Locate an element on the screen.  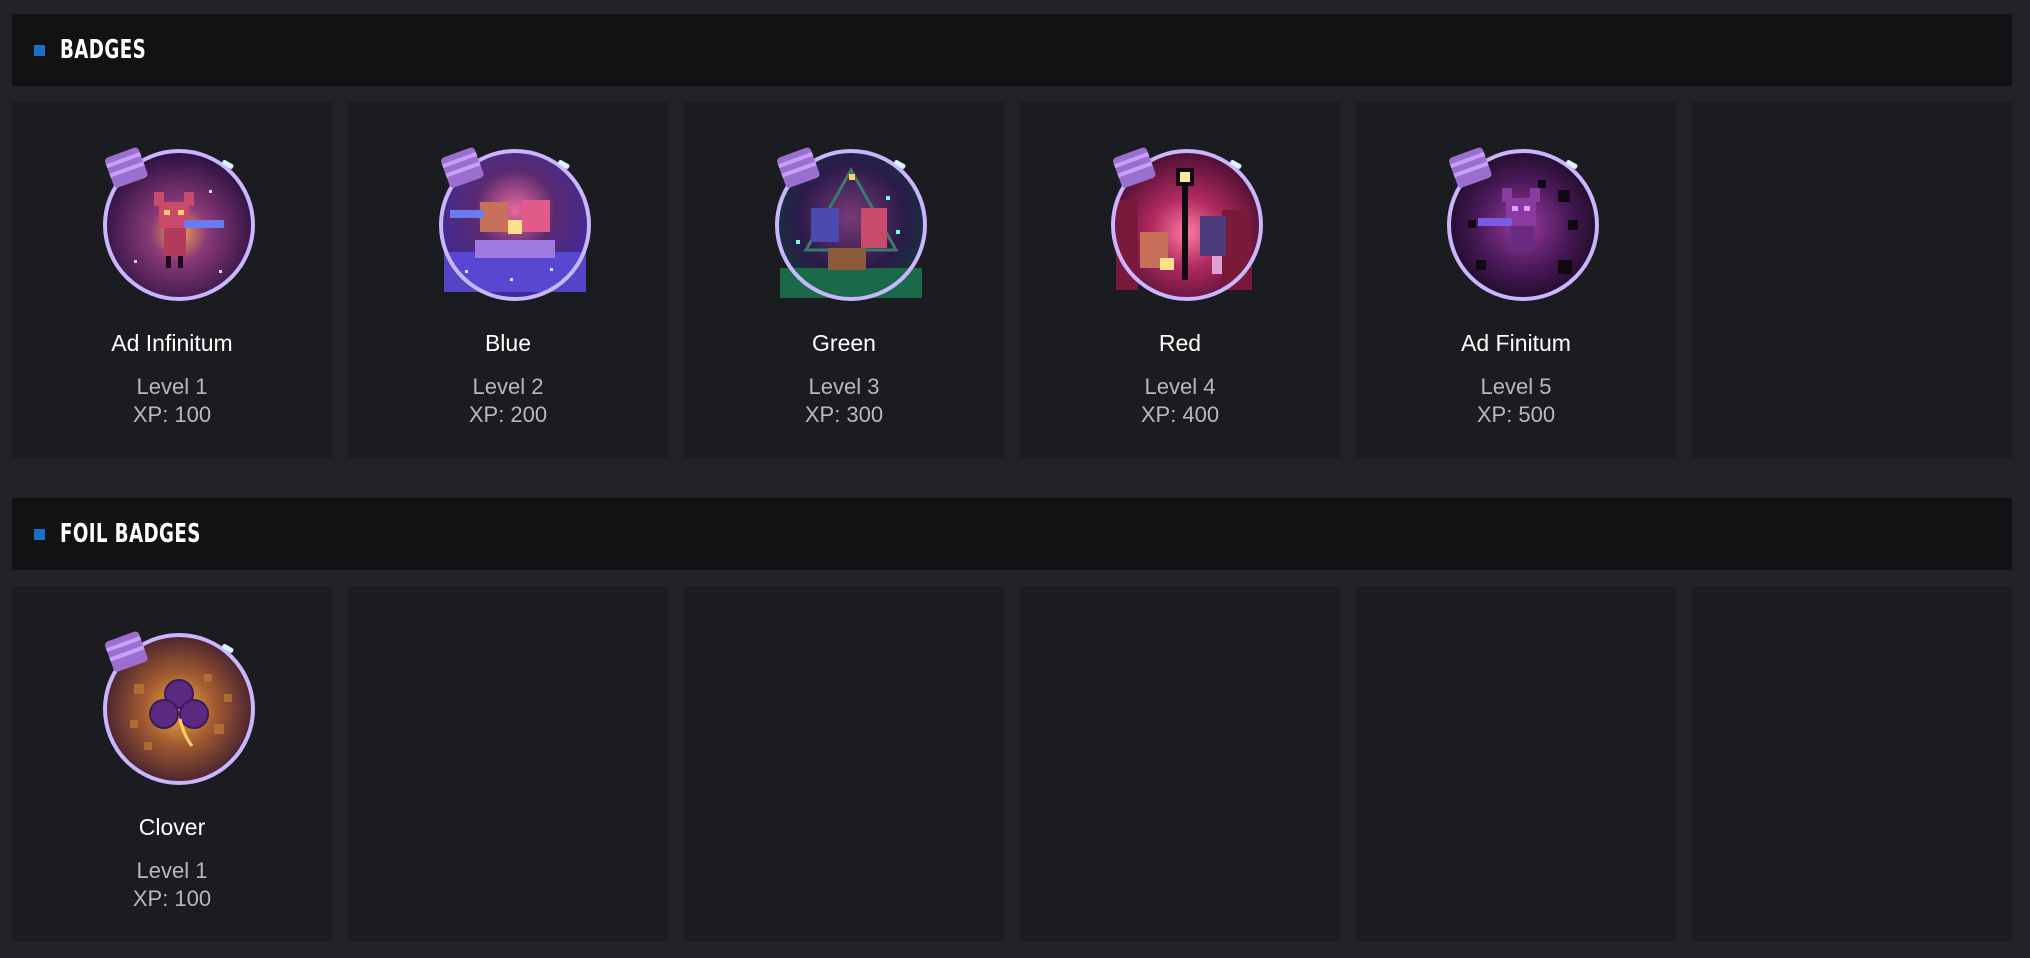
badge-xp: XP: 400 is located at coordinates (1180, 414).